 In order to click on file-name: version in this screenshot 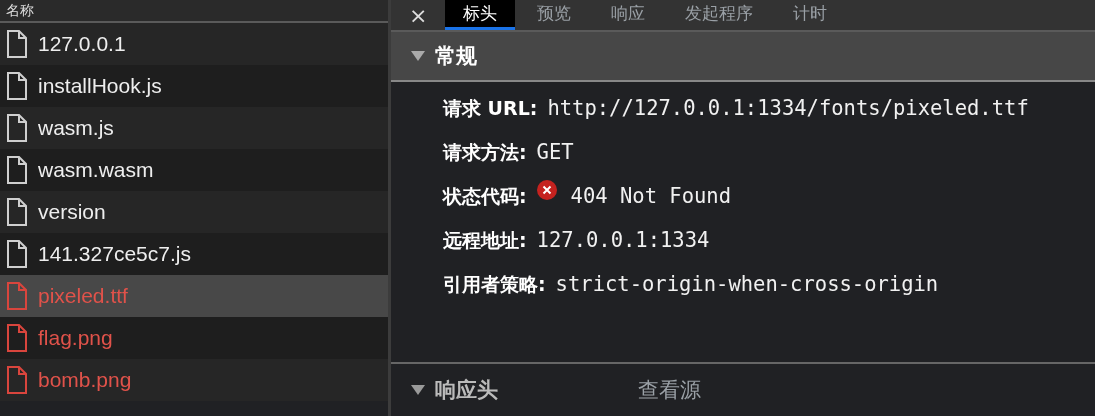, I will do `click(72, 212)`.